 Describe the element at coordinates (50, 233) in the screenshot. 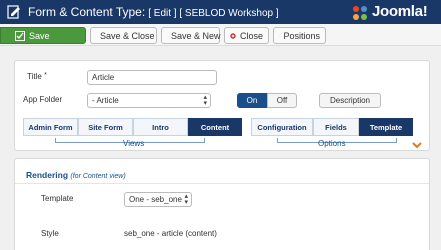

I see `style-label: Style` at that location.